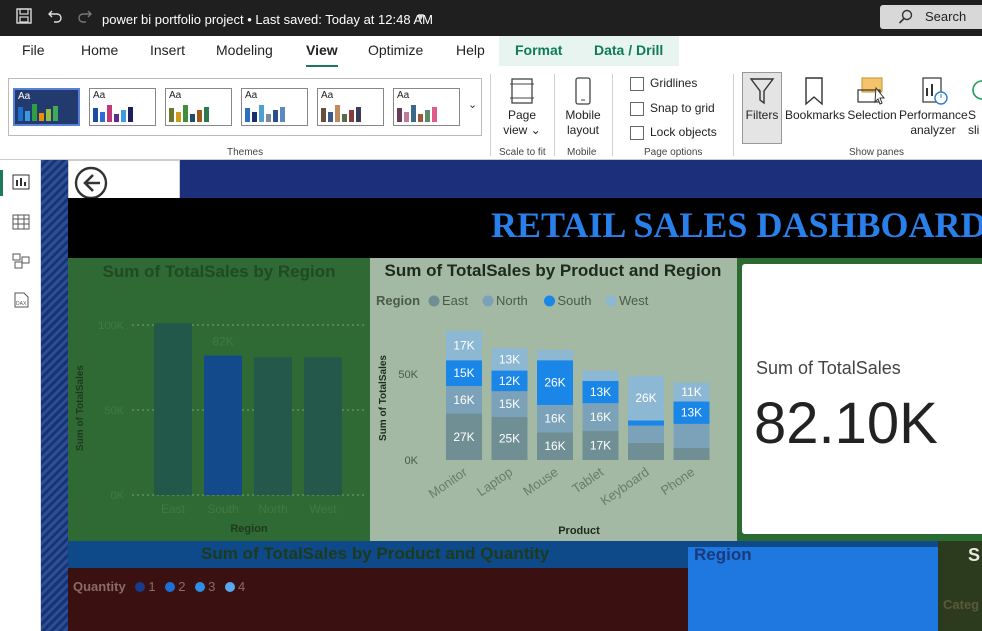 Image resolution: width=982 pixels, height=631 pixels. Describe the element at coordinates (113, 113) in the screenshot. I see `theme-color-bars` at that location.